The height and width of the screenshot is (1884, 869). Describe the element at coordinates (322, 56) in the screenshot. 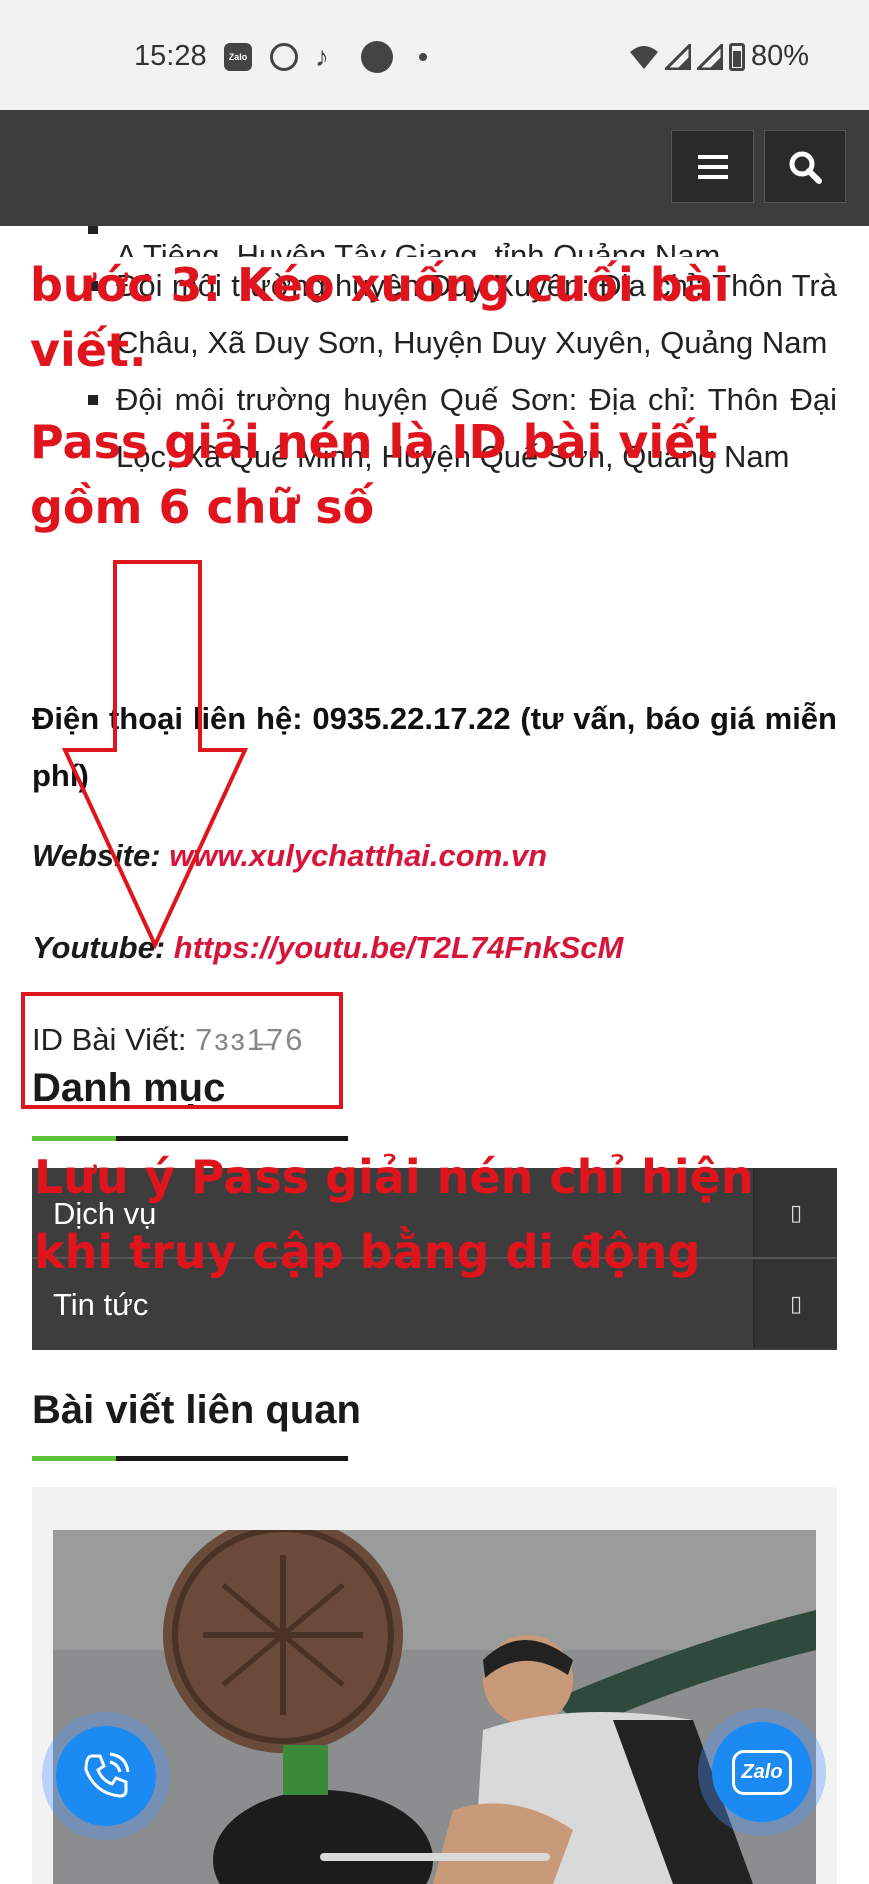

I see `tiktok-icon: ♪` at that location.